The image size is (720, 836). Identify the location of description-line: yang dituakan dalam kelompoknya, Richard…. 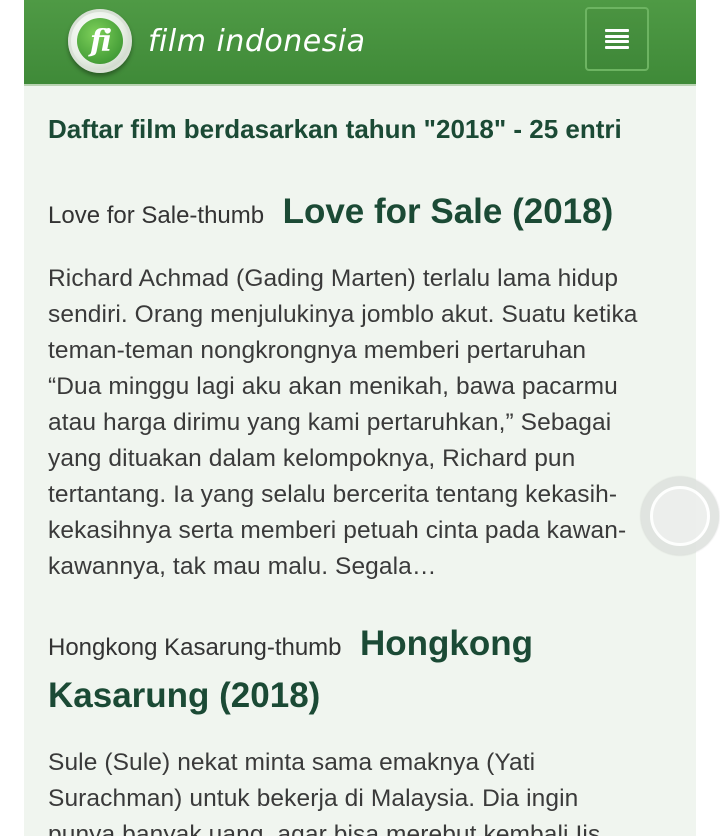
(312, 458).